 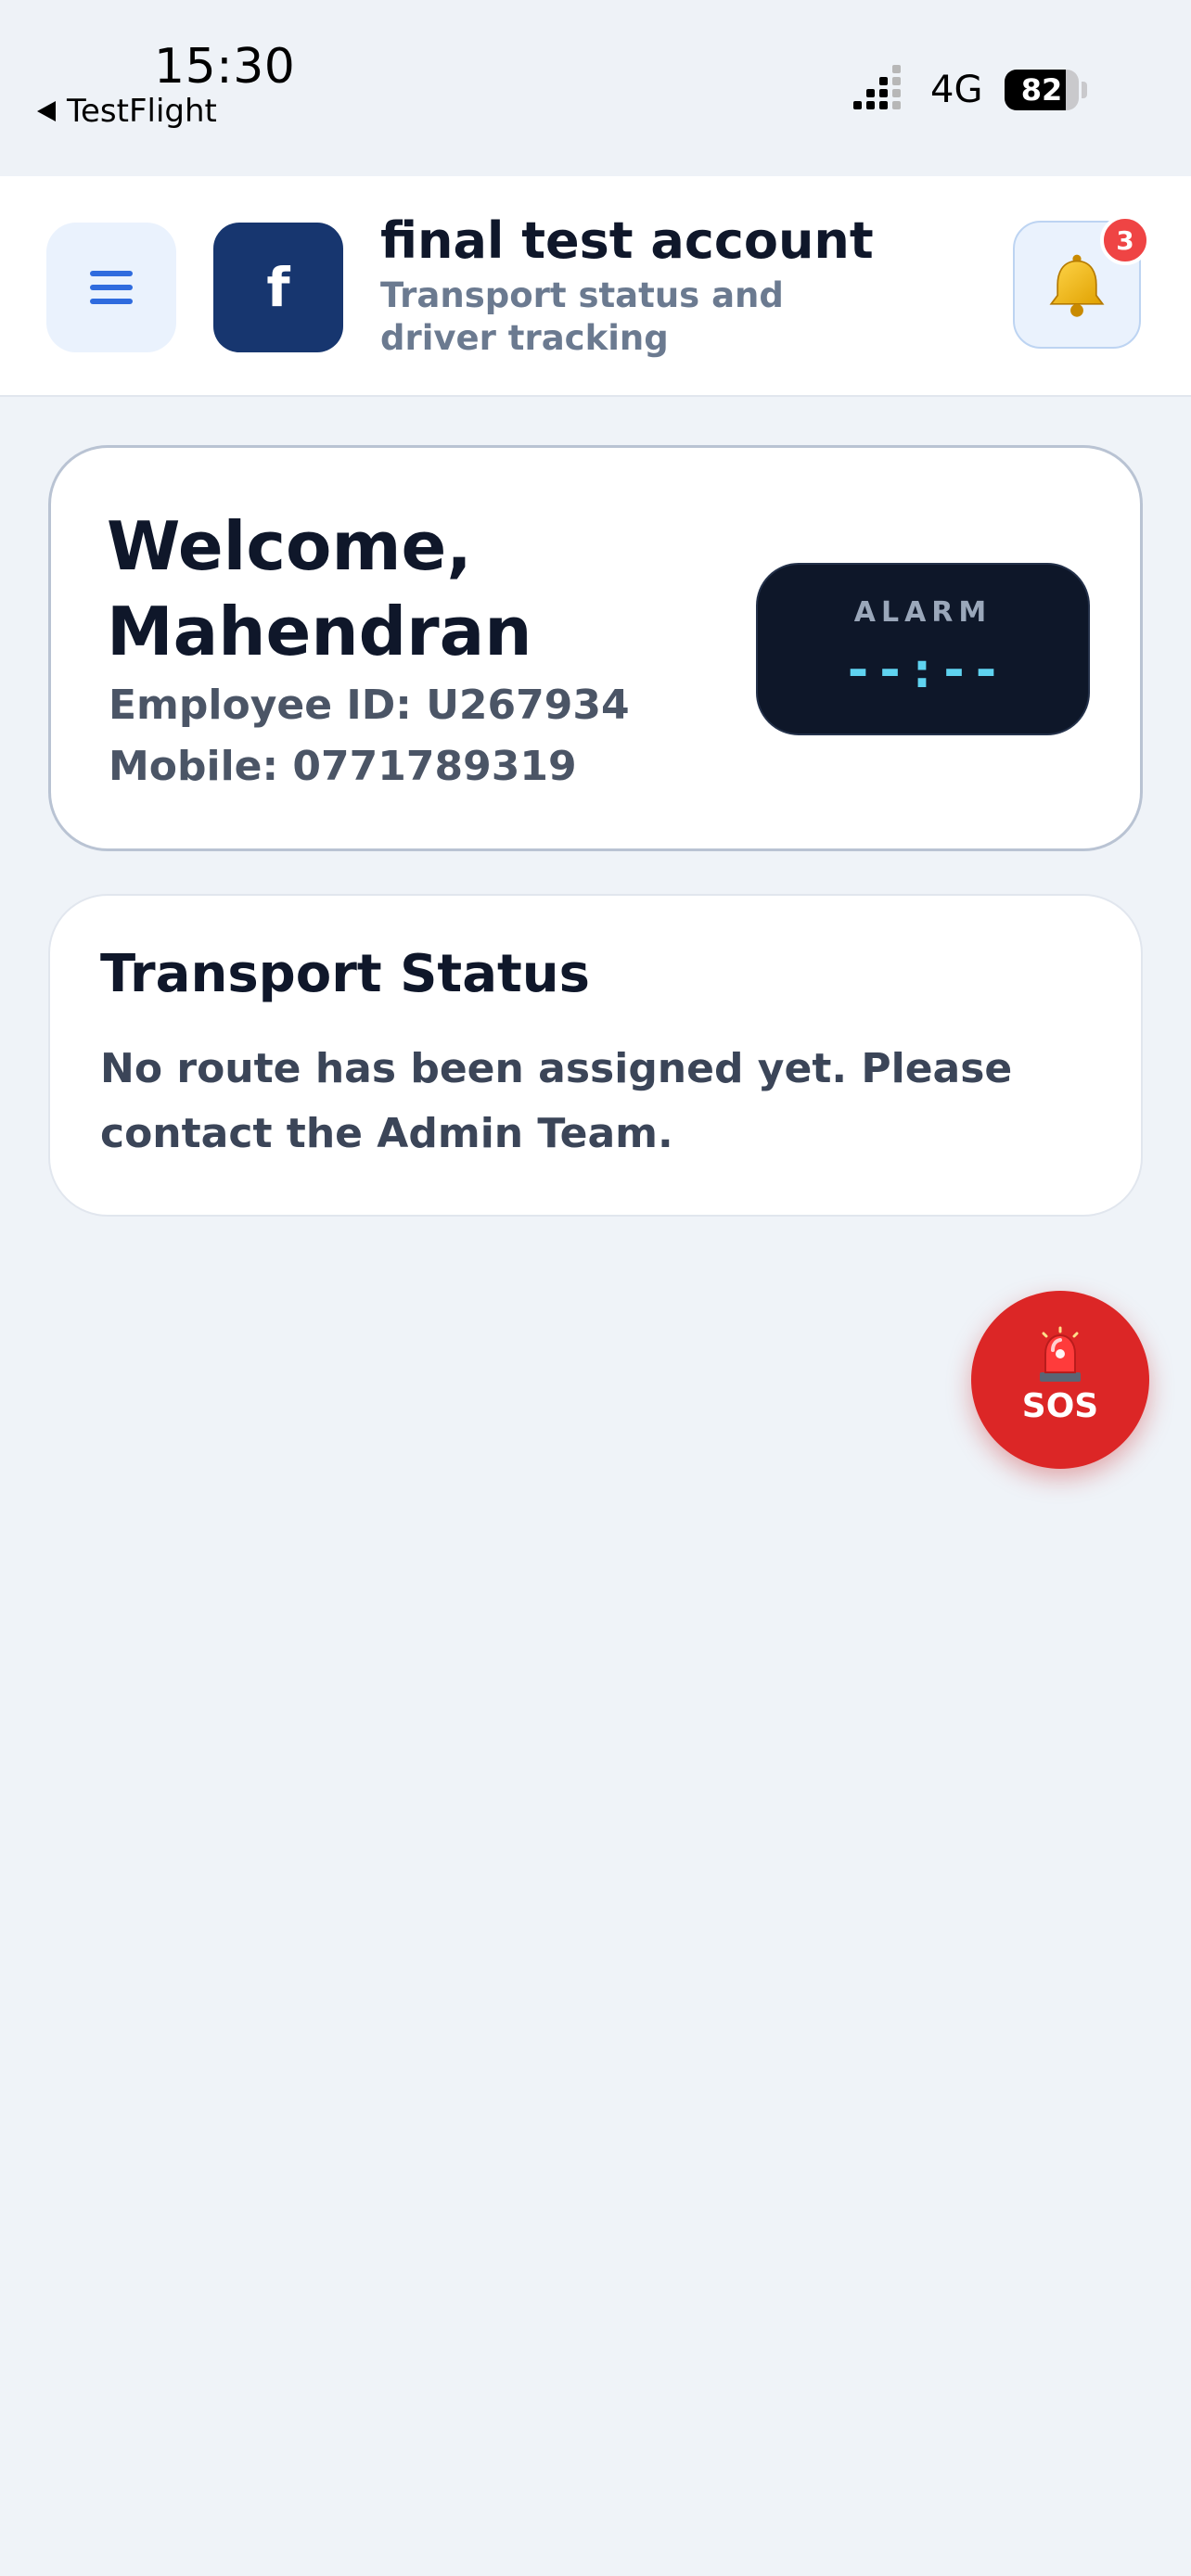 I want to click on account-logo: f, so click(x=278, y=287).